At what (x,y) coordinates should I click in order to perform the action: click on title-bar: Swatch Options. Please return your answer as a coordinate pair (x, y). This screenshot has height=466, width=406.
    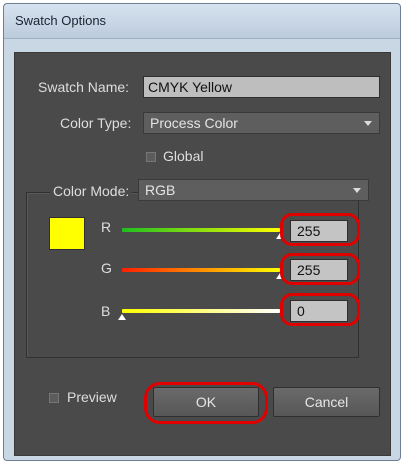
    Looking at the image, I should click on (202, 21).